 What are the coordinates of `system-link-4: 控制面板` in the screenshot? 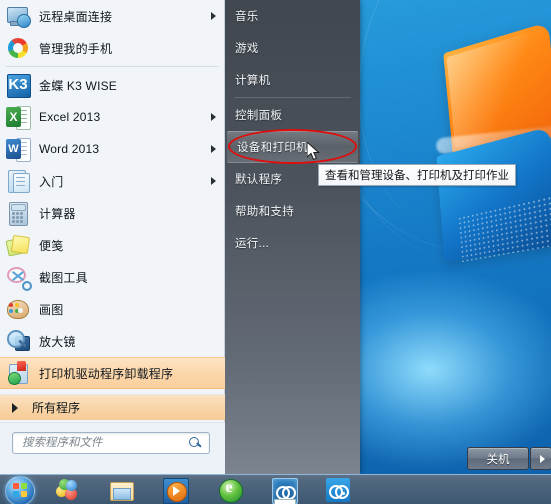 It's located at (292, 115).